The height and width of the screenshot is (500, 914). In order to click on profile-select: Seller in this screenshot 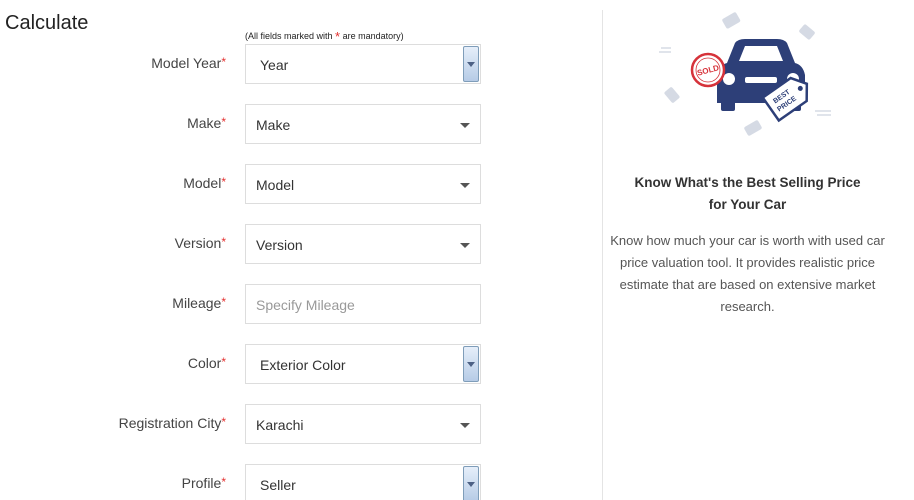, I will do `click(363, 482)`.